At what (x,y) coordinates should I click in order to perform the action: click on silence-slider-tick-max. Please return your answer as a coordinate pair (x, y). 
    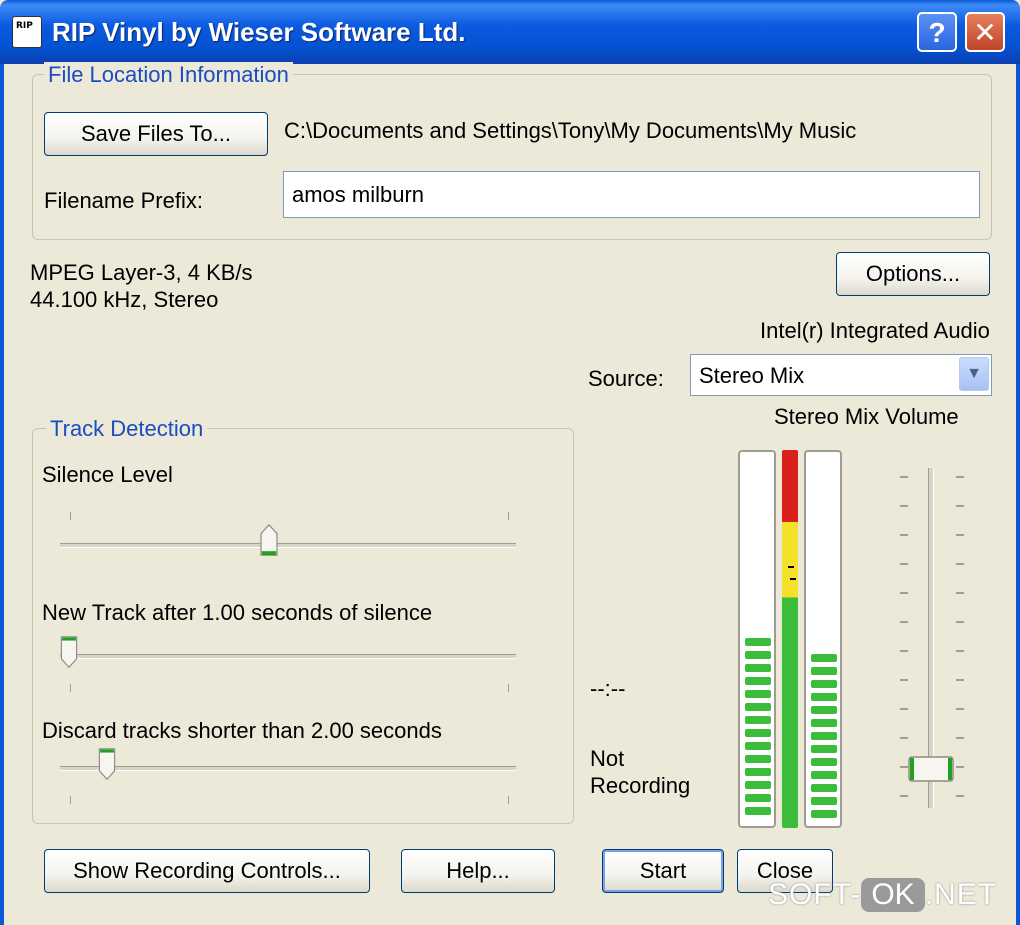
    Looking at the image, I should click on (508, 516).